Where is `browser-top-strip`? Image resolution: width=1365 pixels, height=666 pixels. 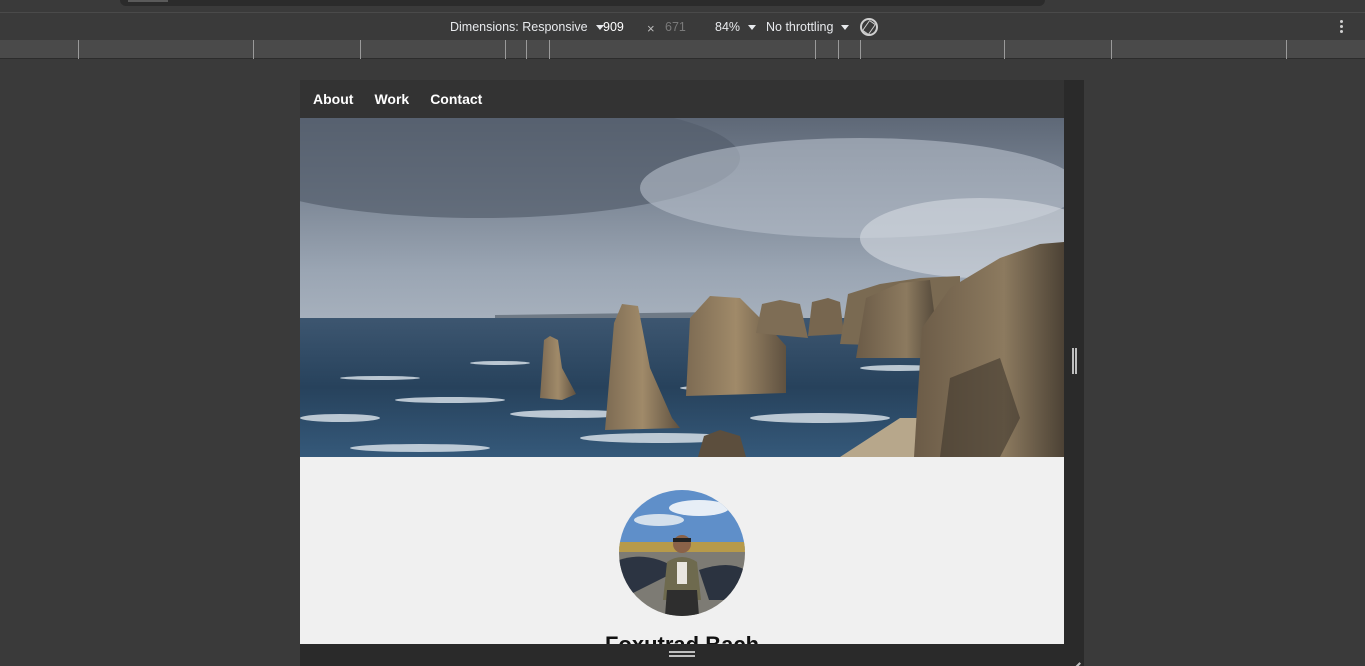
browser-top-strip is located at coordinates (682, 6).